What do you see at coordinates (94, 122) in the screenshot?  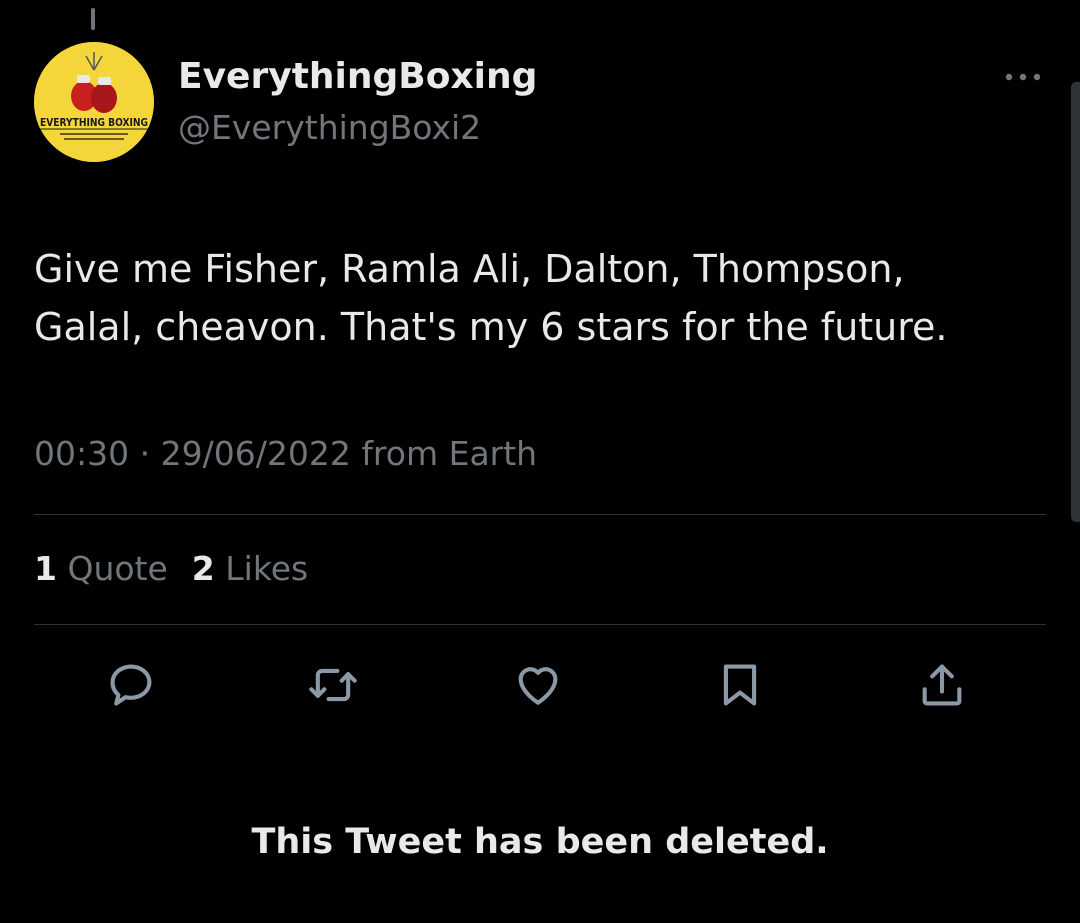 I see `svg-text: EVERYTHING BOXING` at bounding box center [94, 122].